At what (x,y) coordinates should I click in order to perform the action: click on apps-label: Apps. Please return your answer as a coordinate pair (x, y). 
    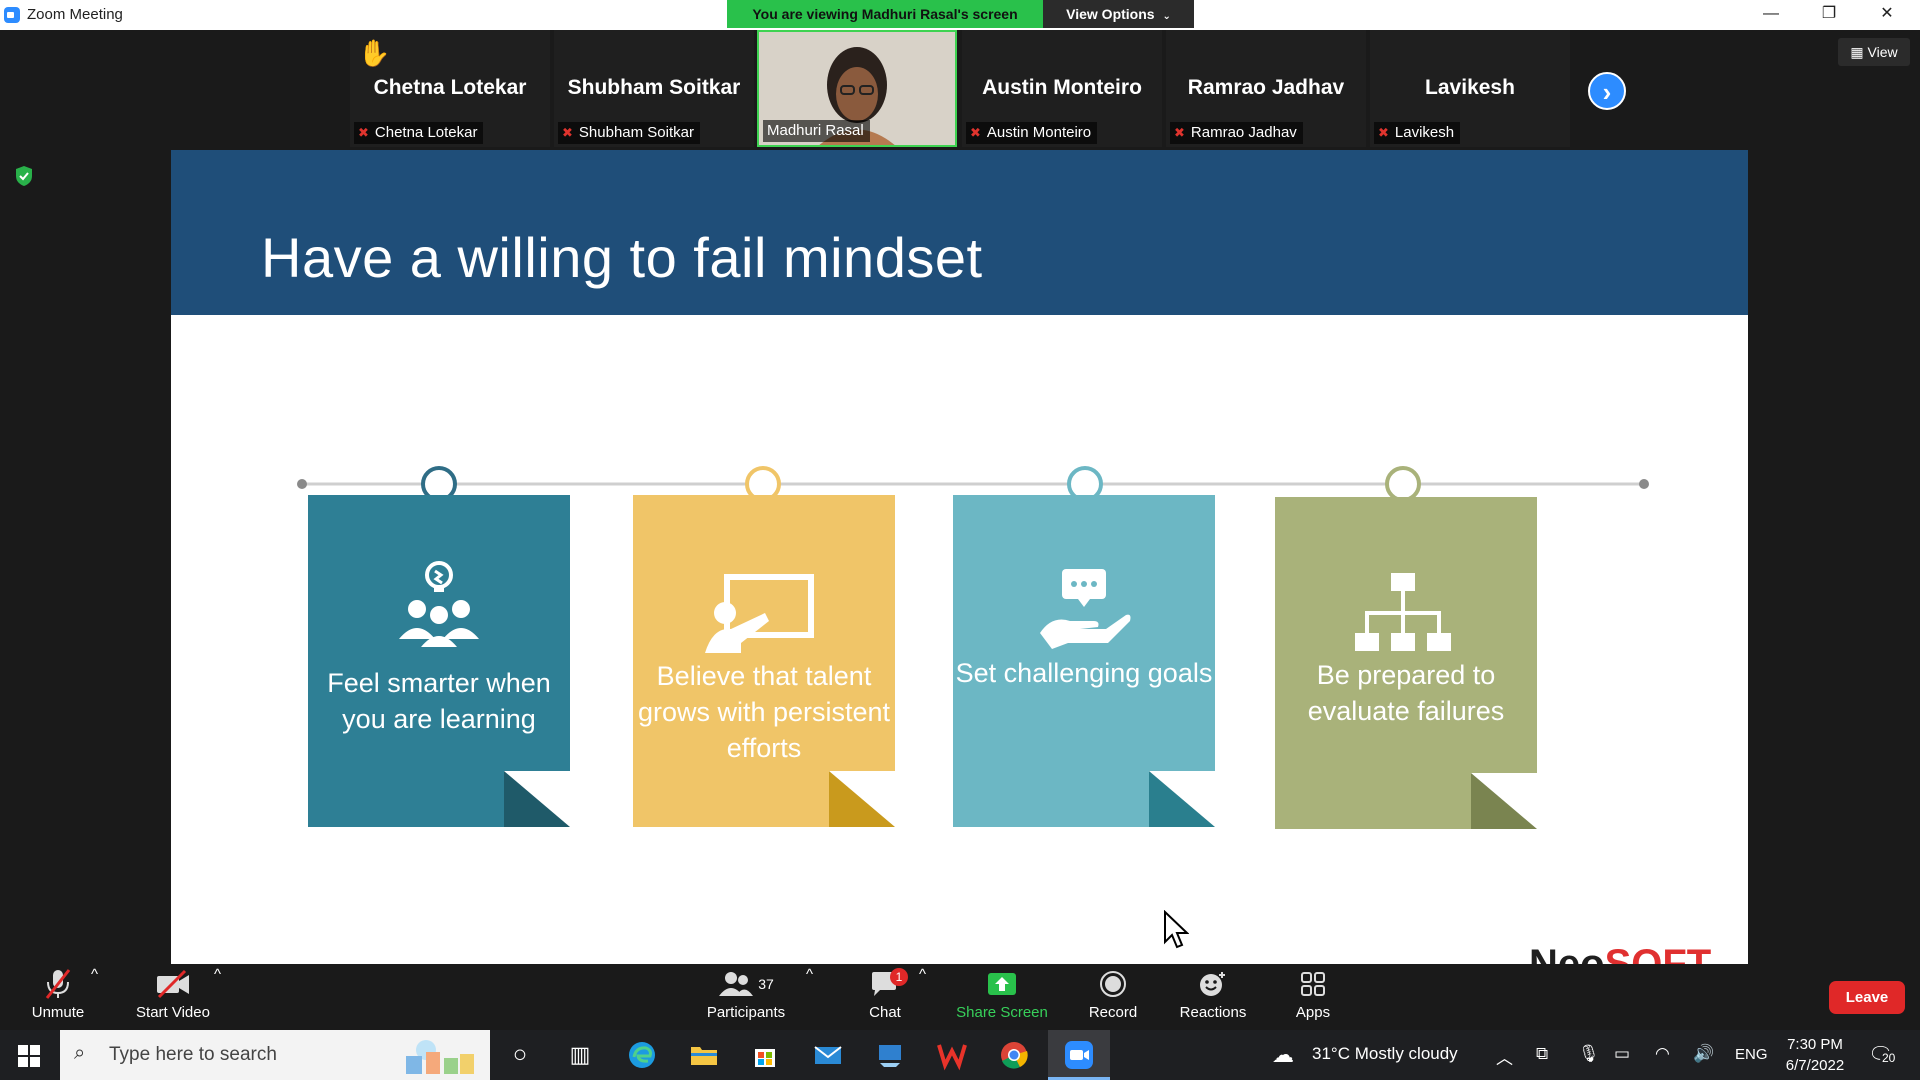
    Looking at the image, I should click on (1313, 1012).